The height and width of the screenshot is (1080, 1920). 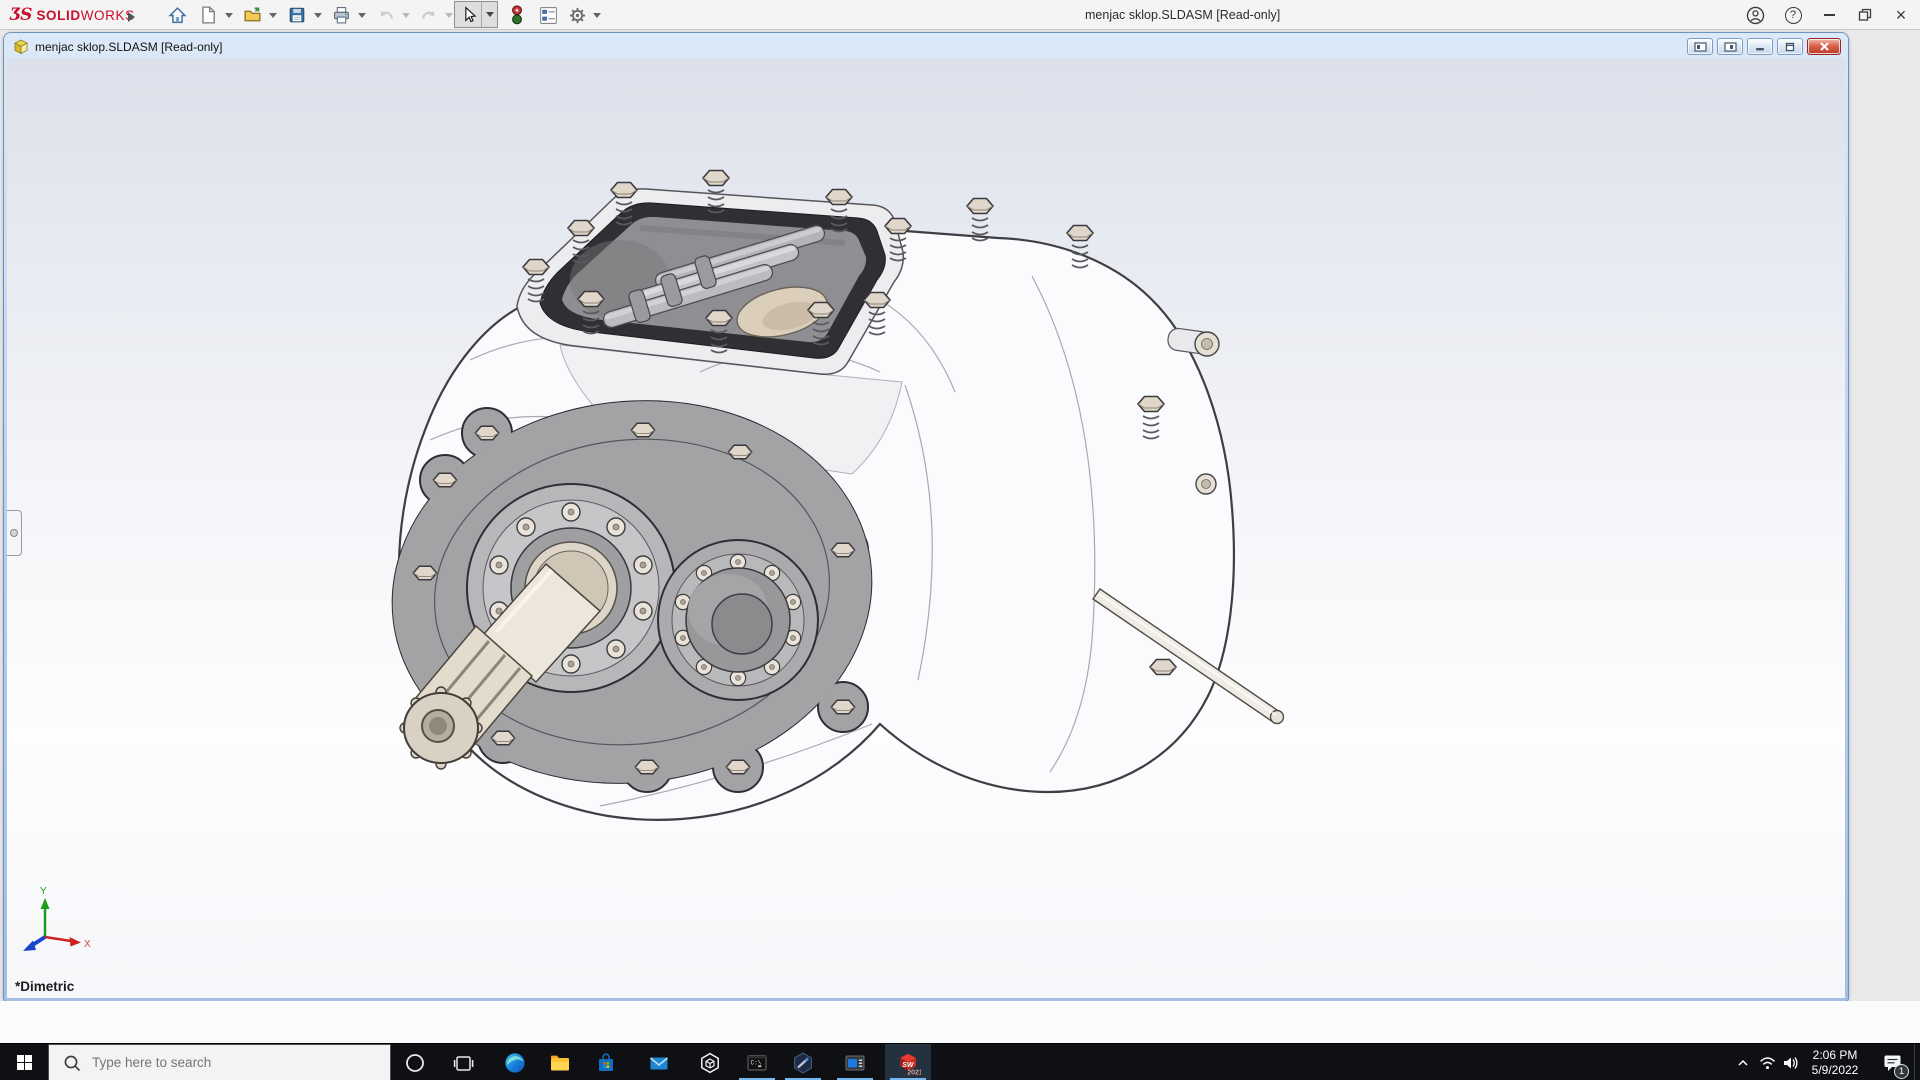 I want to click on split-pane-left-icon, so click(x=1700, y=46).